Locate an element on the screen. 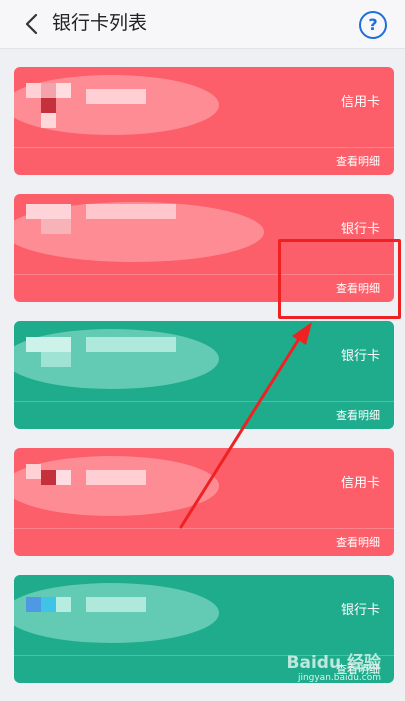  watermark-url: jingyan.baidu.com is located at coordinates (339, 678).